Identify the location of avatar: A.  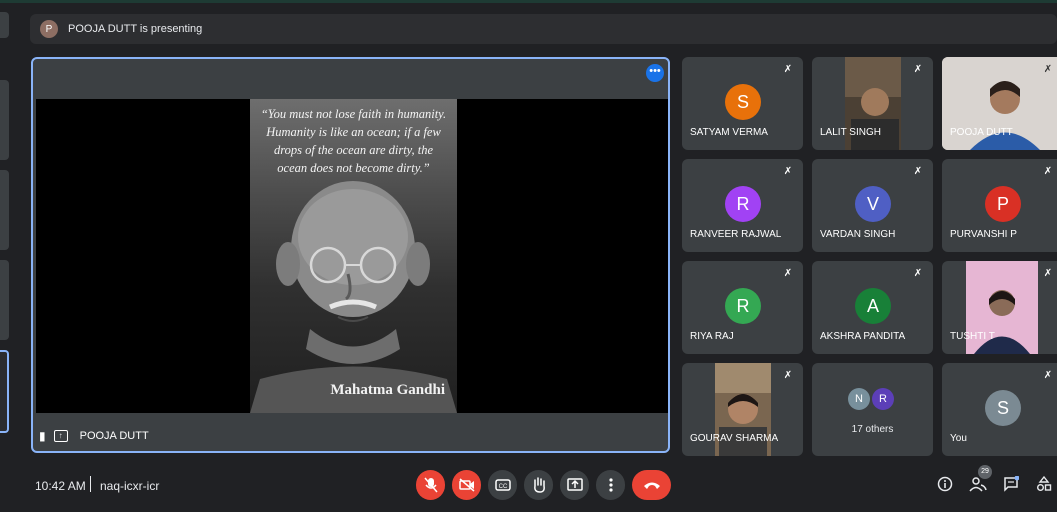
(873, 306).